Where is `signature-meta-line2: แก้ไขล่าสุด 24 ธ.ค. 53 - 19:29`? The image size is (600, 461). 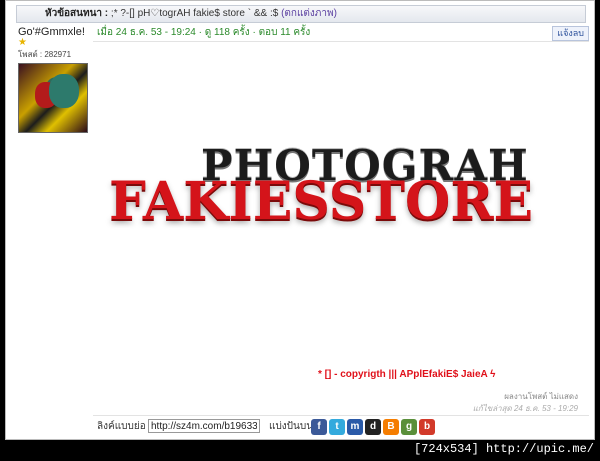 signature-meta-line2: แก้ไขล่าสุด 24 ธ.ค. 53 - 19:29 is located at coordinates (525, 408).